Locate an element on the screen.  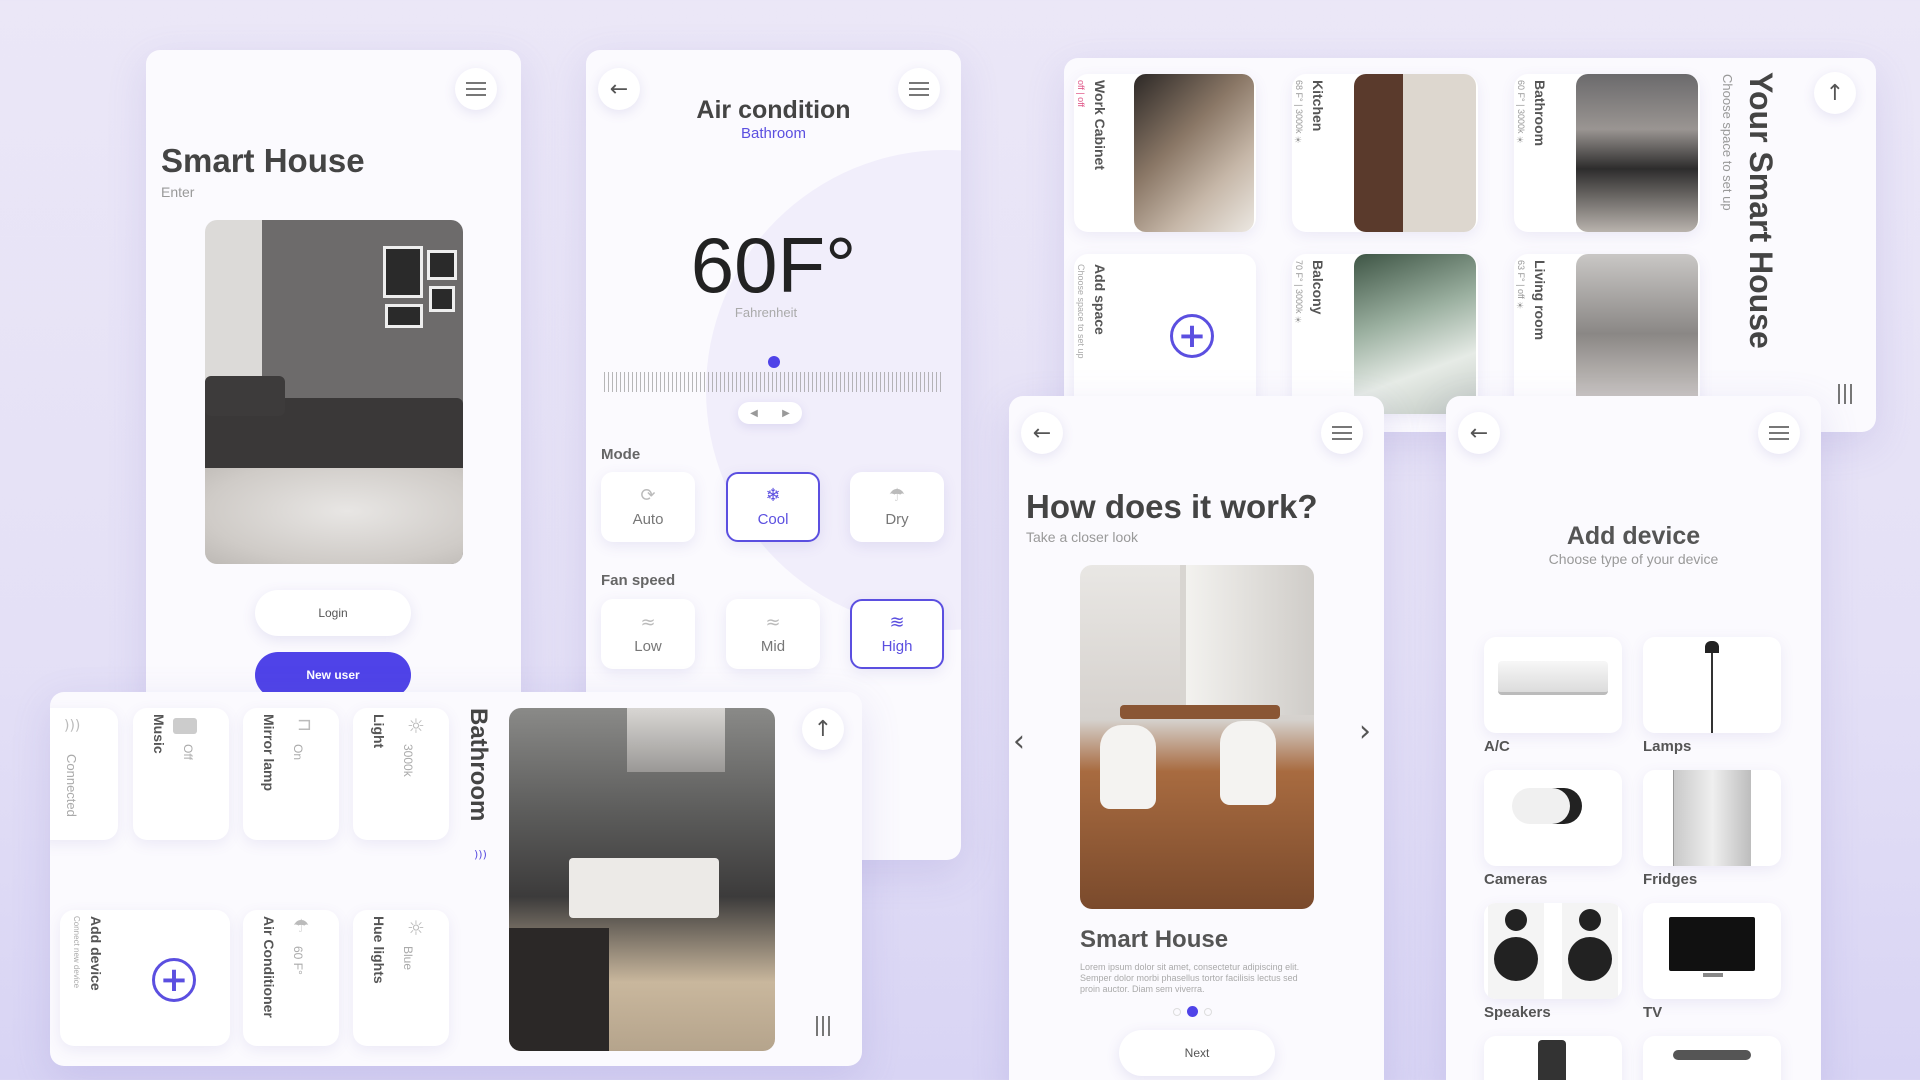
device-tile-air-conditioner: Air Conditioner 60 F° ☂ is located at coordinates (291, 978).